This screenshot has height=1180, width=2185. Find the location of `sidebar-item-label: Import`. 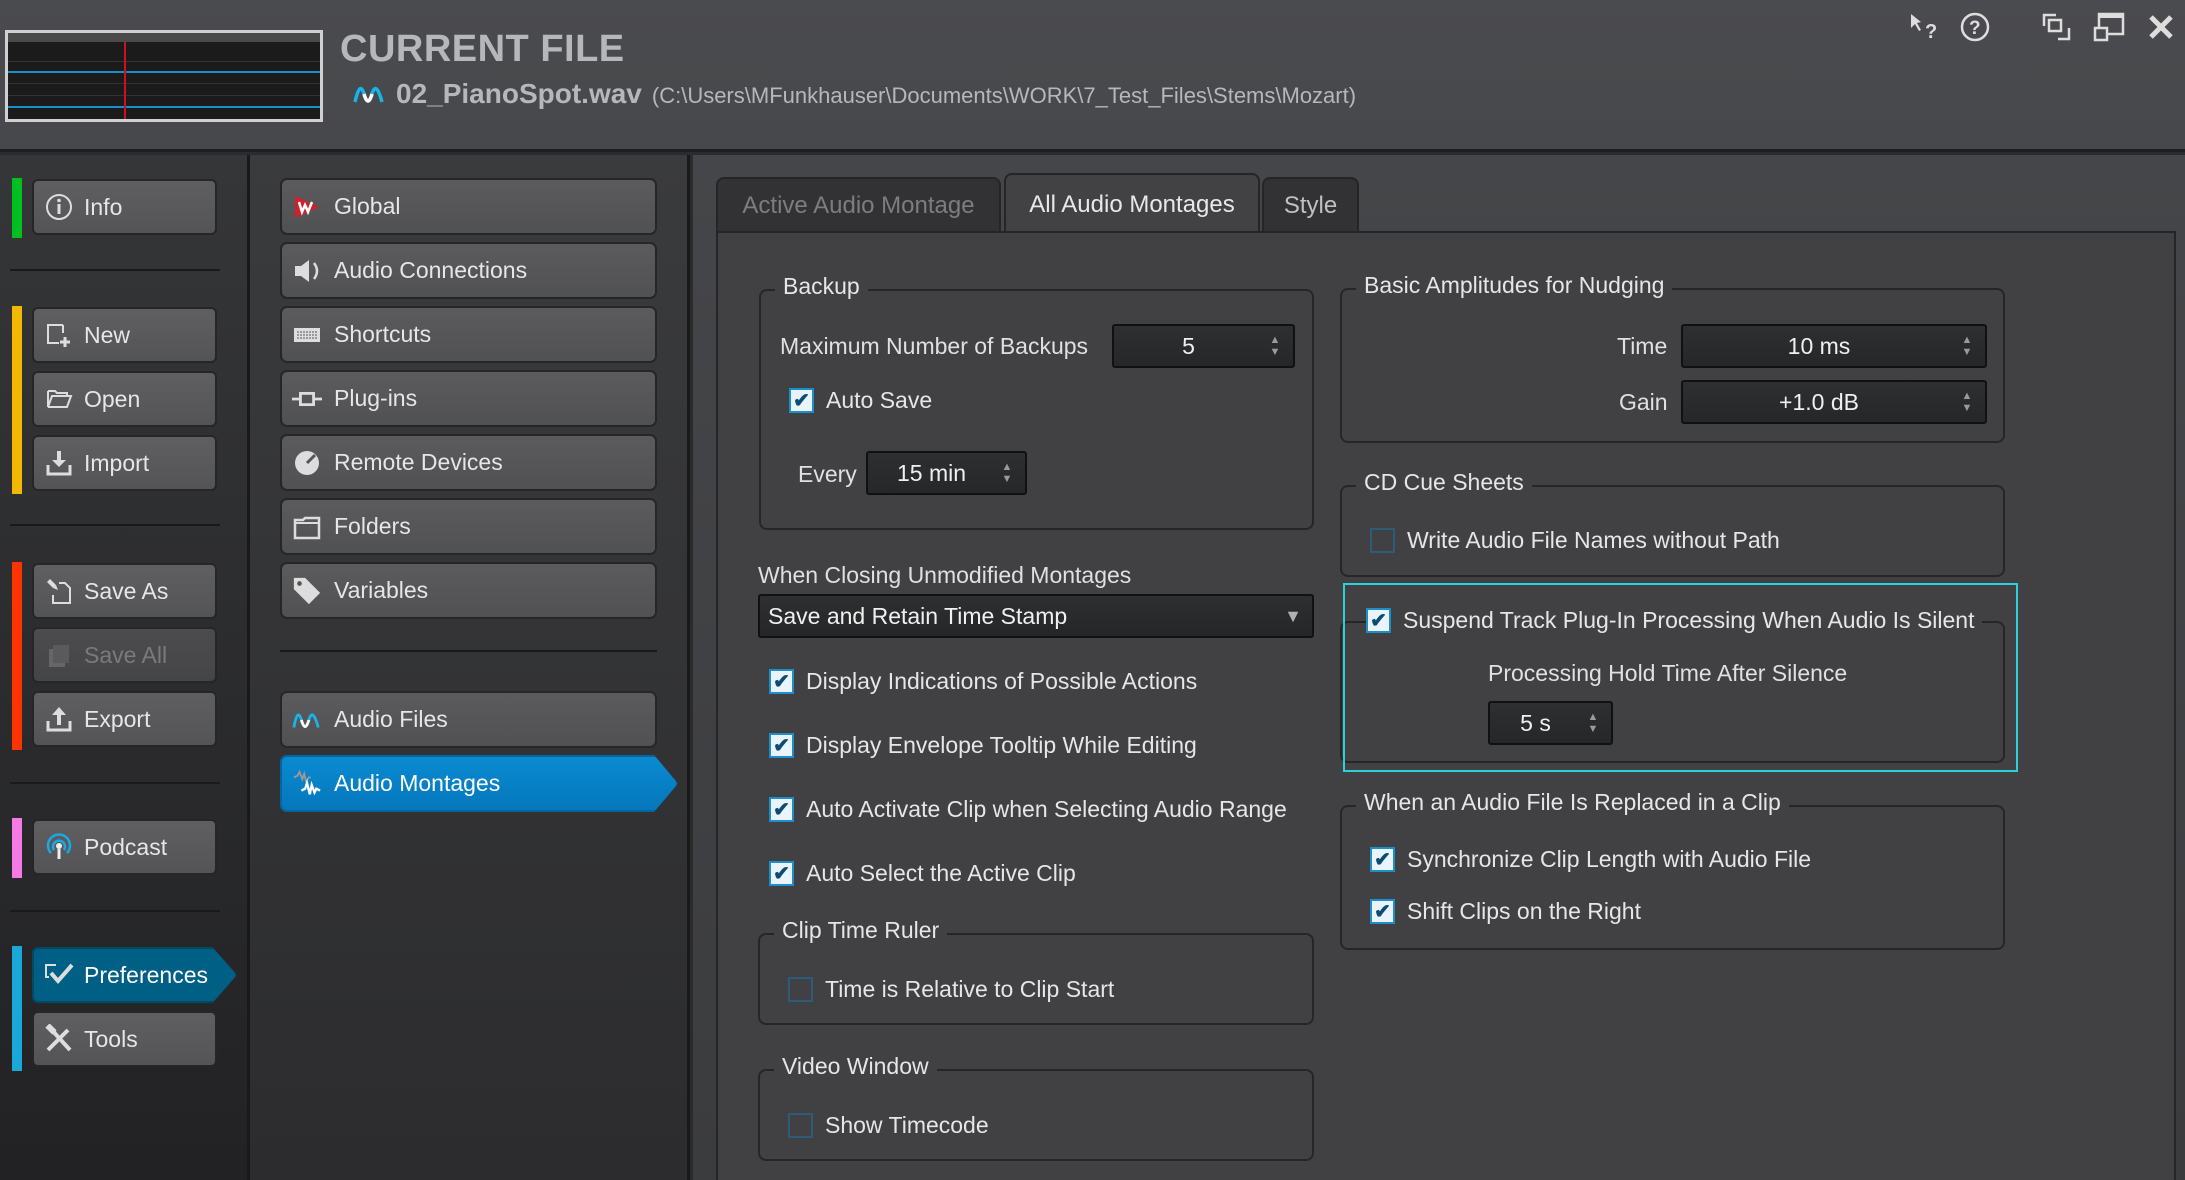

sidebar-item-label: Import is located at coordinates (117, 462).